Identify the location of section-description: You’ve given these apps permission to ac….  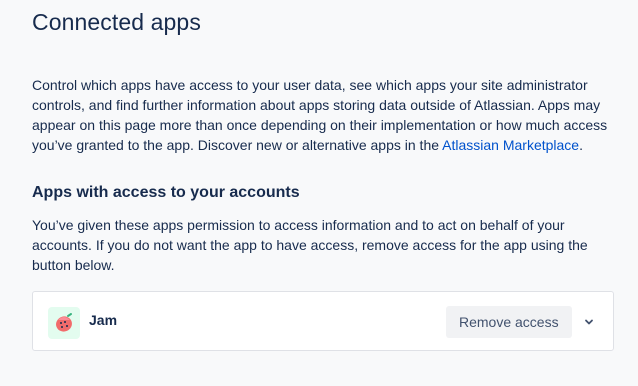
(310, 245).